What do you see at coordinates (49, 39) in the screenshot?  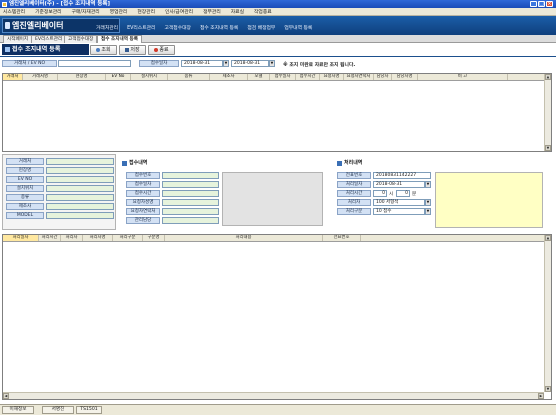 I see `tab-ev-list: EV리스트관리` at bounding box center [49, 39].